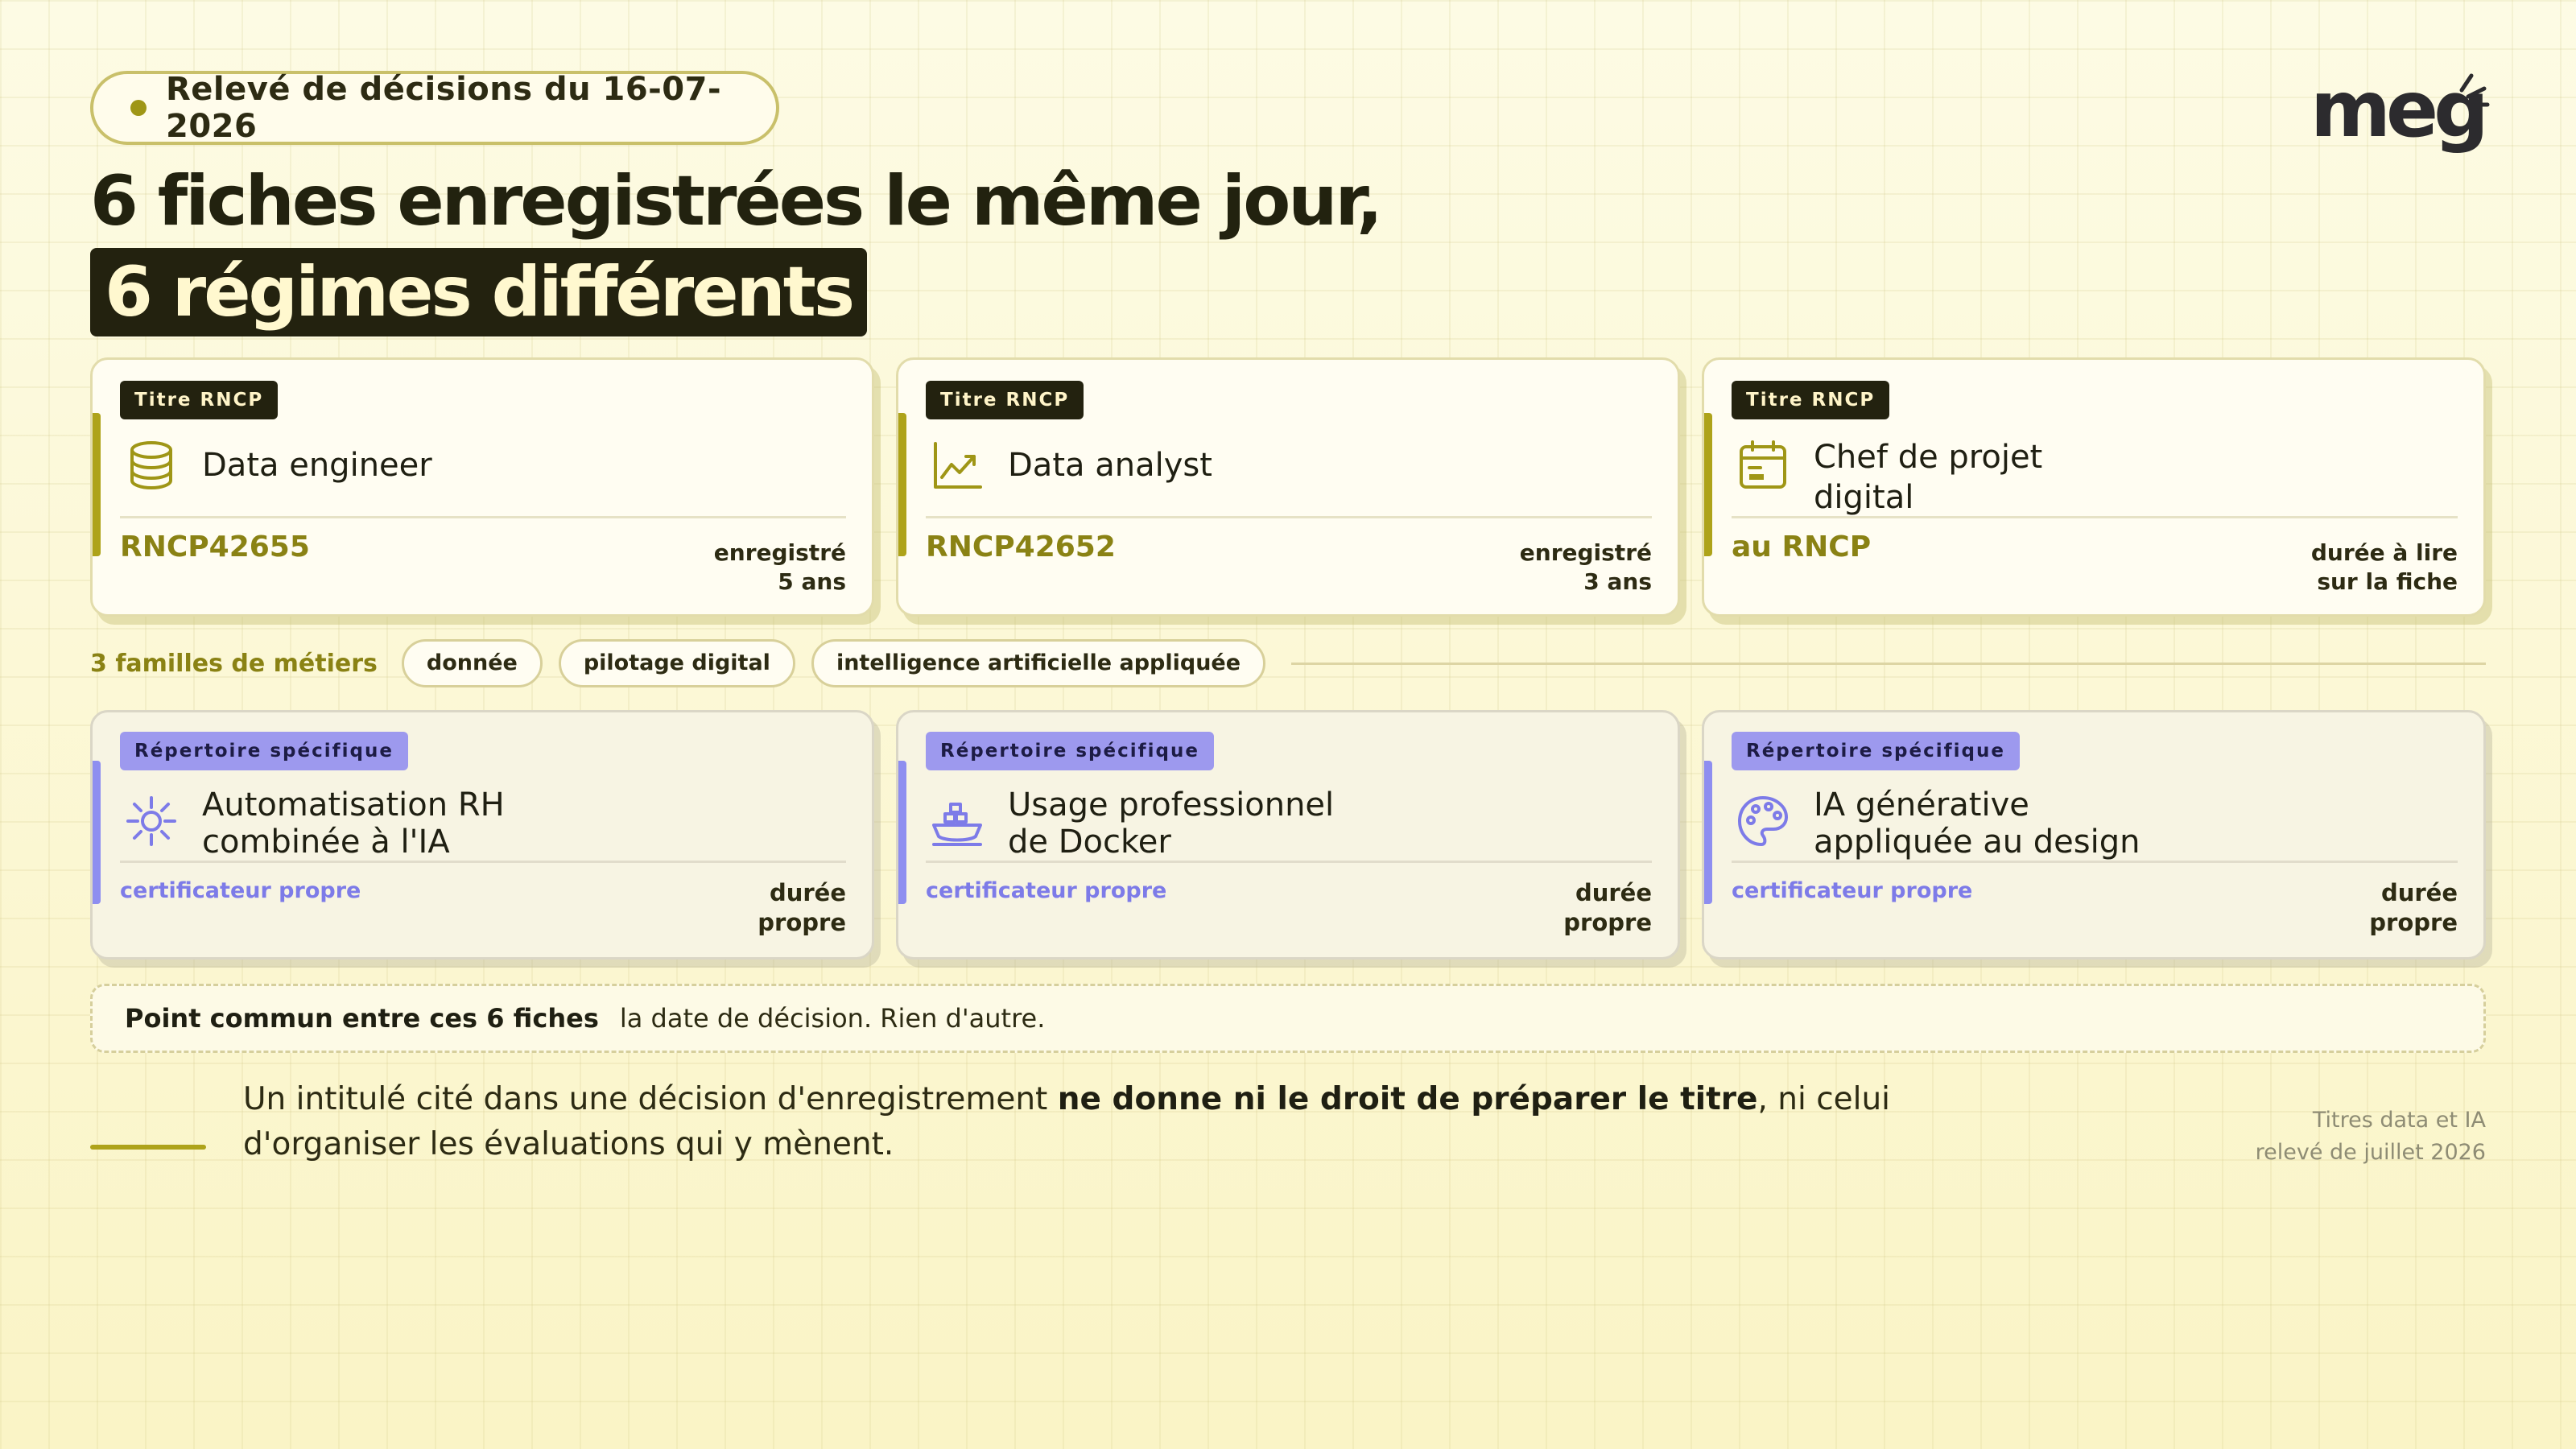 This screenshot has width=2576, height=1449. Describe the element at coordinates (151, 465) in the screenshot. I see `database-icon` at that location.